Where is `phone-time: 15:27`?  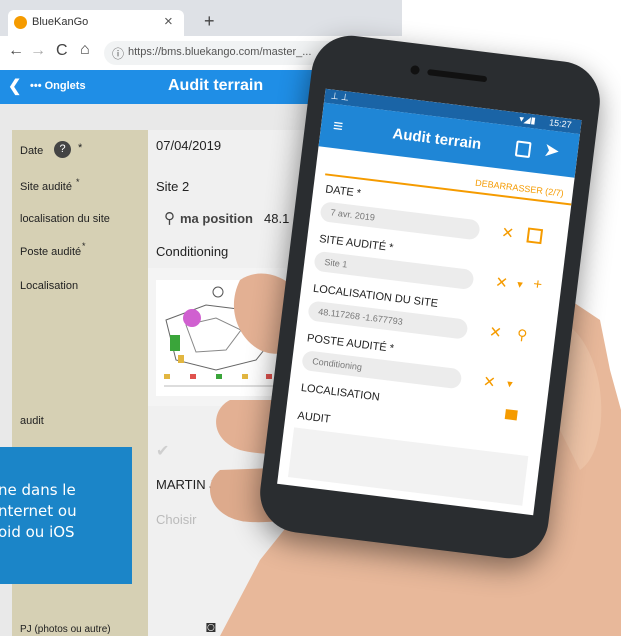
phone-time: 15:27 is located at coordinates (560, 123).